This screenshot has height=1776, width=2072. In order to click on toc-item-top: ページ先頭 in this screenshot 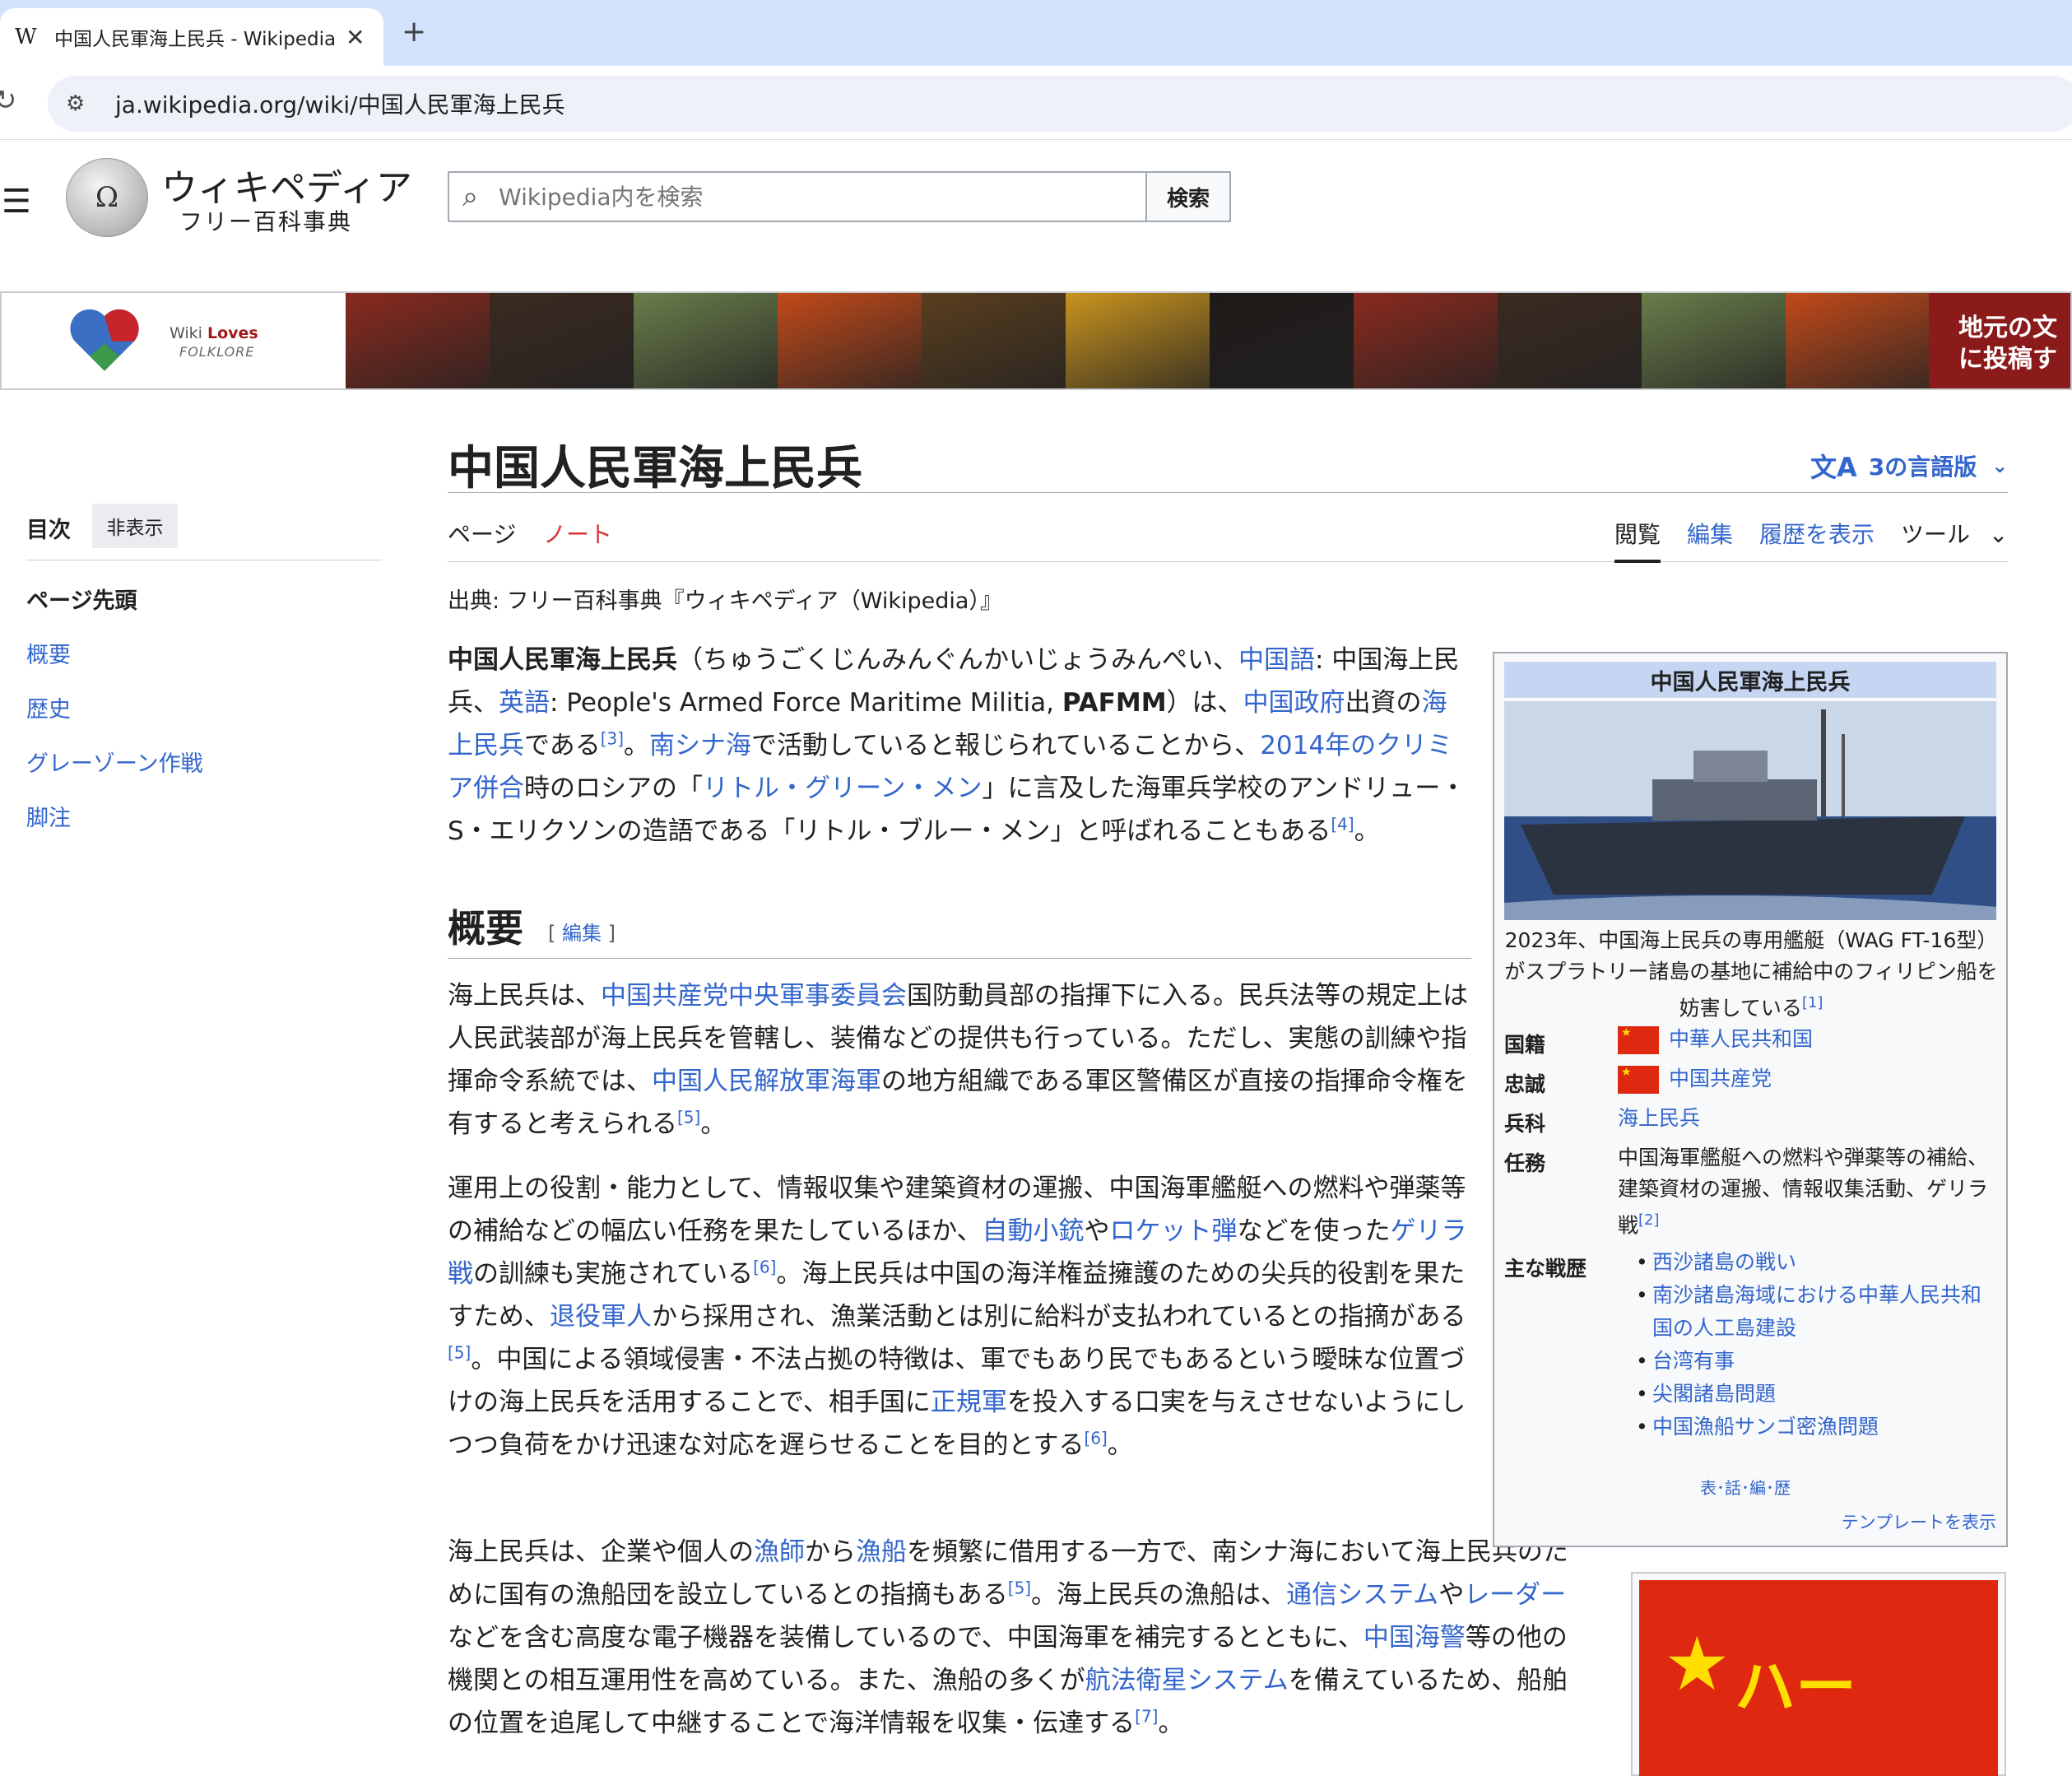, I will do `click(81, 599)`.